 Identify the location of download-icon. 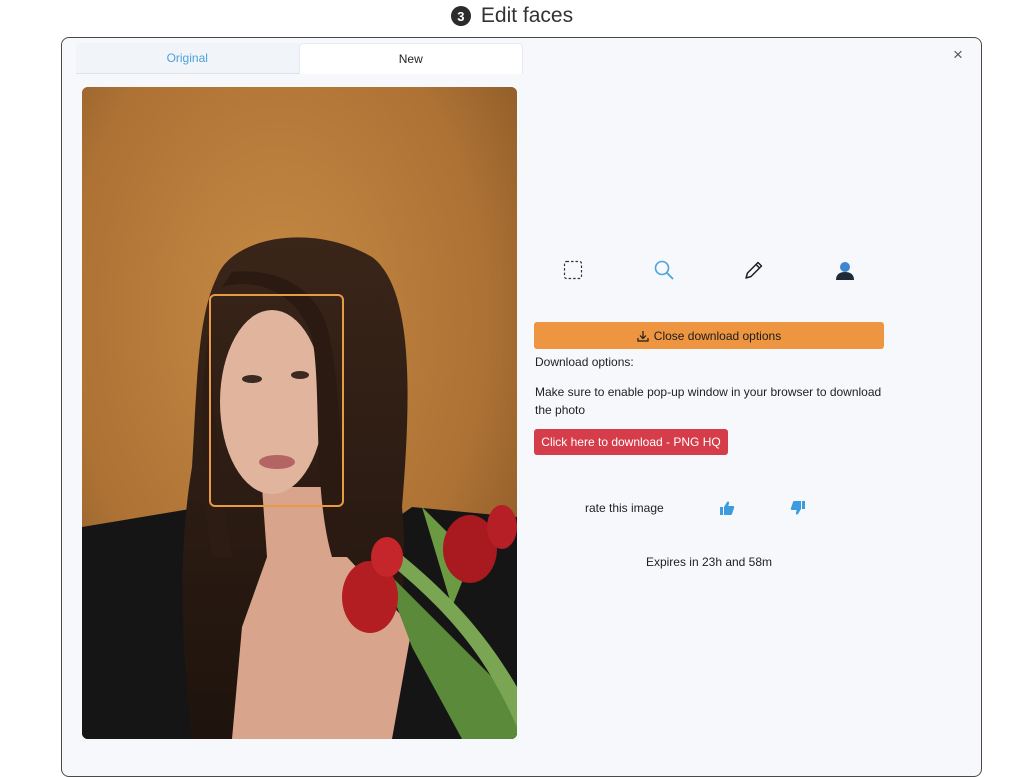
(643, 336).